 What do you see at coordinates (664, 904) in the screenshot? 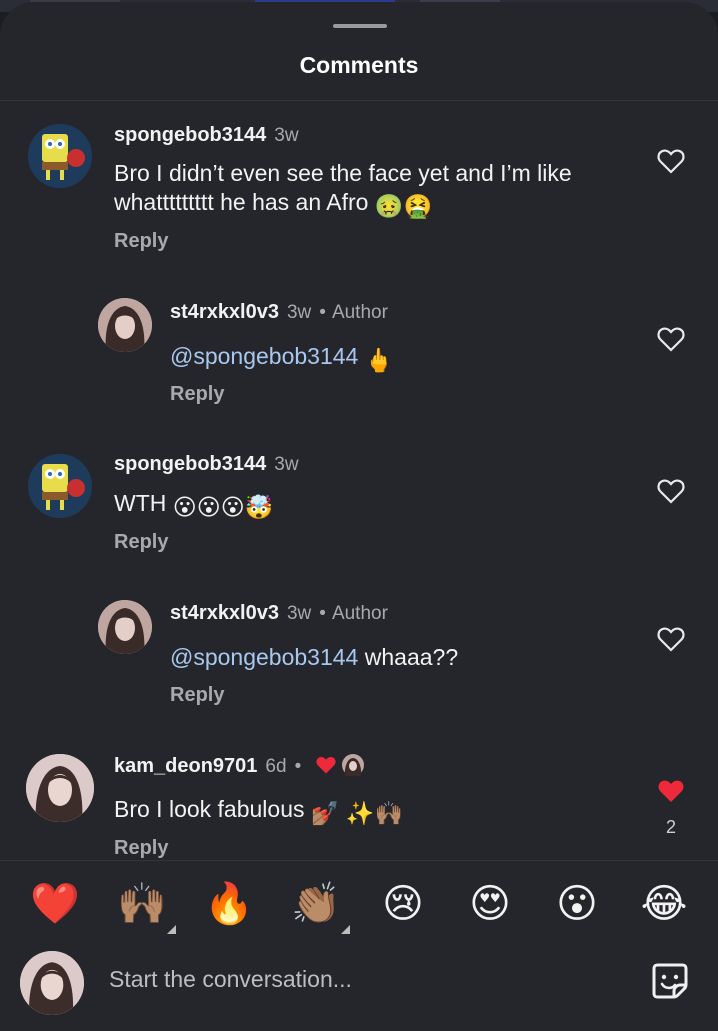
I see `react-laughing-face: 😂` at bounding box center [664, 904].